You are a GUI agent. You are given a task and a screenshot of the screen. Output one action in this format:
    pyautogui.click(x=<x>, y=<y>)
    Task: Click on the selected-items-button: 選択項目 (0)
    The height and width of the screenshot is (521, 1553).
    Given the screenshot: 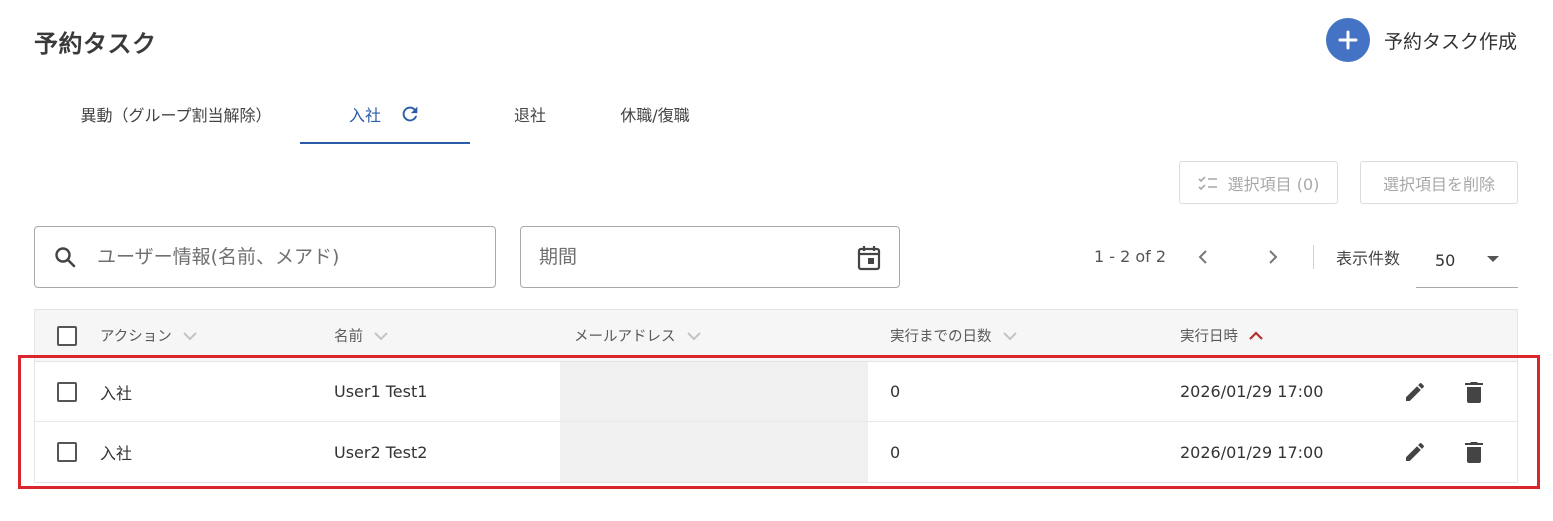 What is the action you would take?
    pyautogui.click(x=1258, y=182)
    